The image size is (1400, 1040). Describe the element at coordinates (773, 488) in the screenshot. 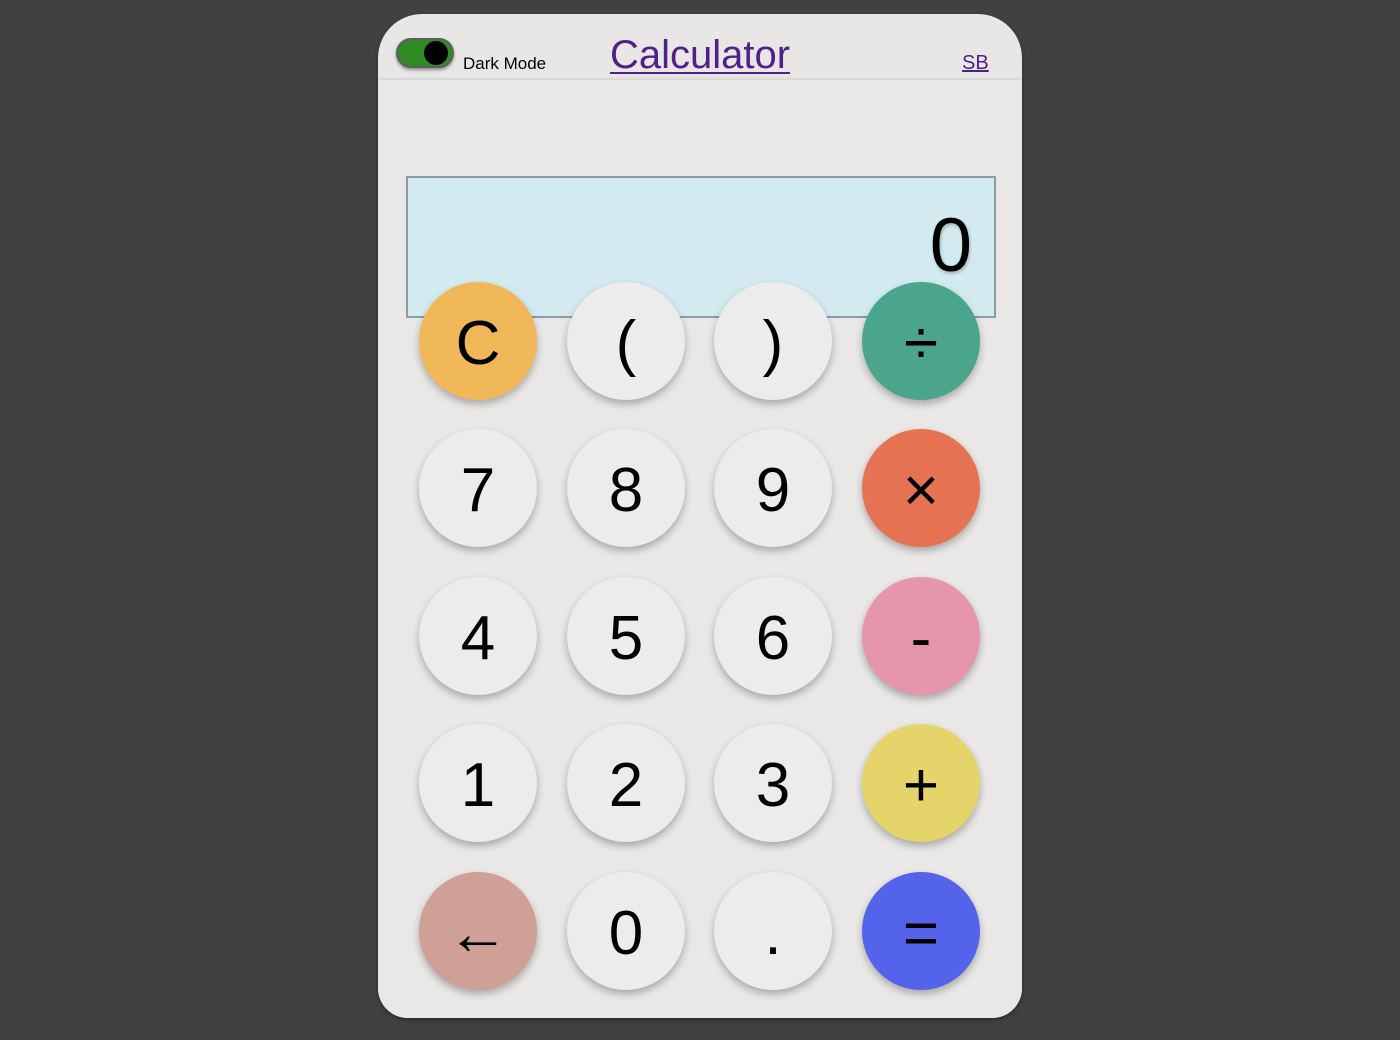

I see `digit-9-button: 9` at that location.